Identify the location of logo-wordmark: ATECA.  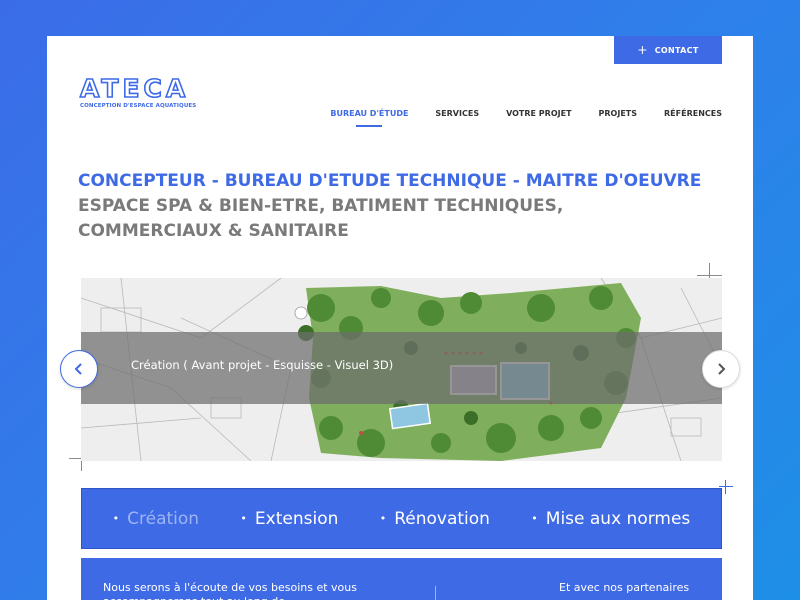
(134, 88).